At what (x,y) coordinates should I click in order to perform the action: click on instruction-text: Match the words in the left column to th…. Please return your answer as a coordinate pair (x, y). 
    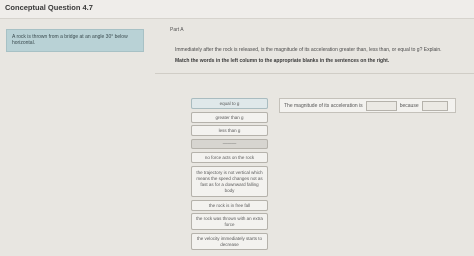
    Looking at the image, I should click on (282, 61).